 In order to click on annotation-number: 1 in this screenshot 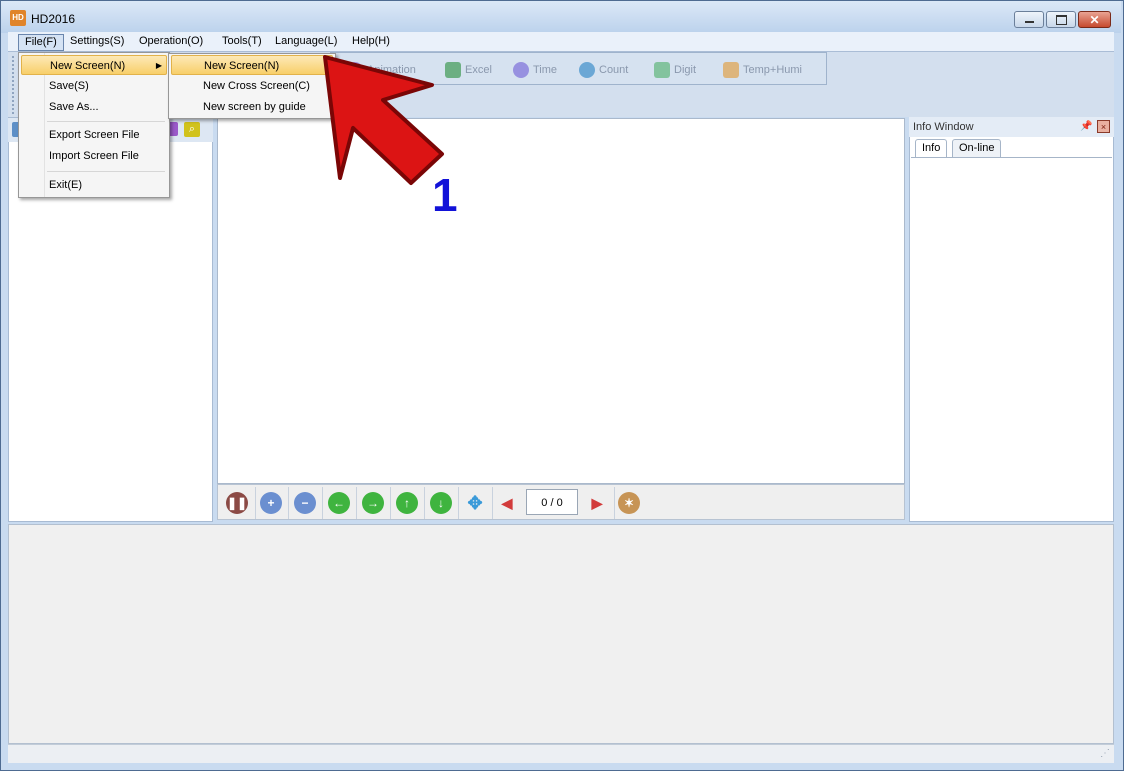, I will do `click(445, 195)`.